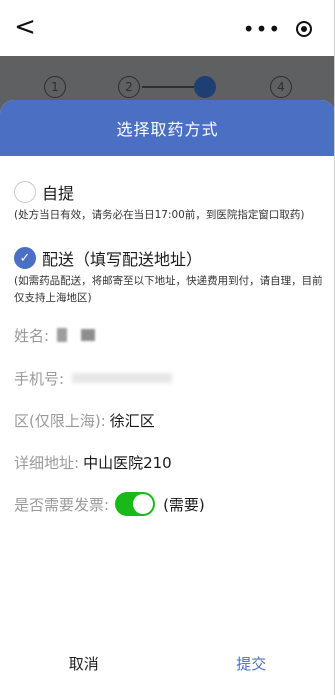 Image resolution: width=335 pixels, height=695 pixels. Describe the element at coordinates (62, 504) in the screenshot. I see `invoice-label: 是否需要发票:` at that location.